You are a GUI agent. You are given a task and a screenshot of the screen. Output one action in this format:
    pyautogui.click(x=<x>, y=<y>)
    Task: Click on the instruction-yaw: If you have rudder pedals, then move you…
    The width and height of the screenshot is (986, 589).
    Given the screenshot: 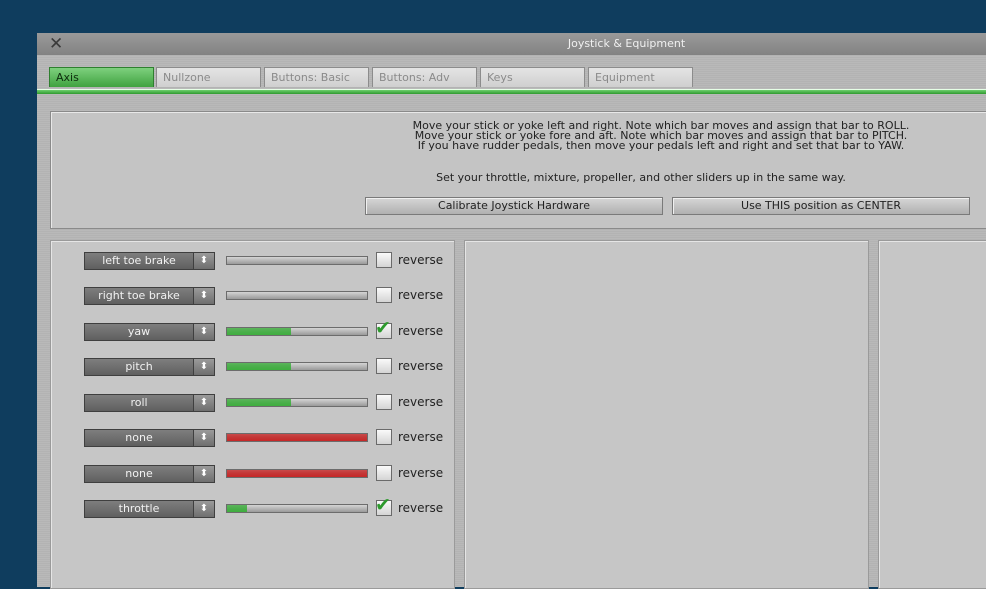 What is the action you would take?
    pyautogui.click(x=661, y=145)
    